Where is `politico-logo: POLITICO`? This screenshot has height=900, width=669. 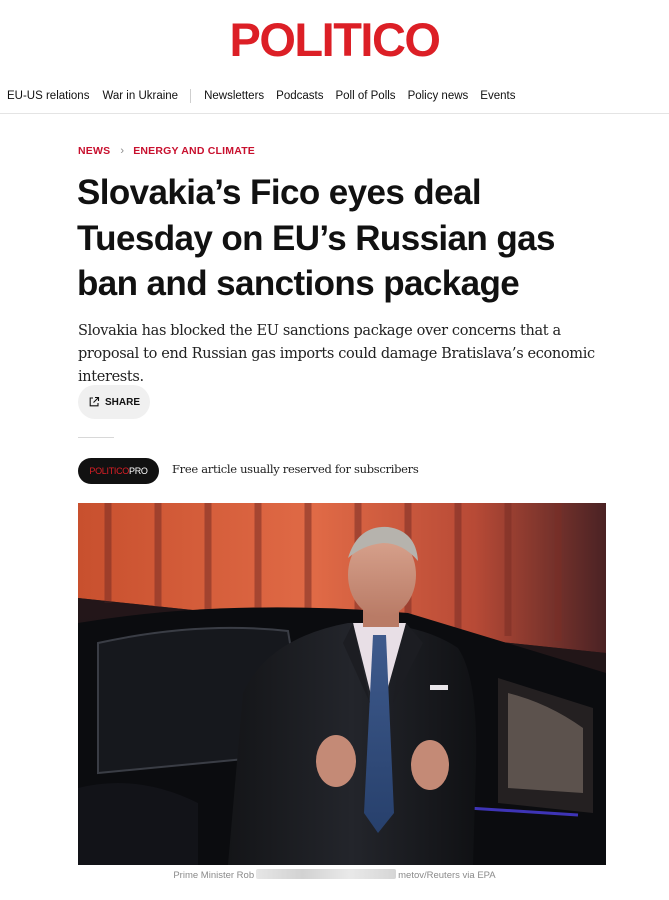 politico-logo: POLITICO is located at coordinates (335, 39).